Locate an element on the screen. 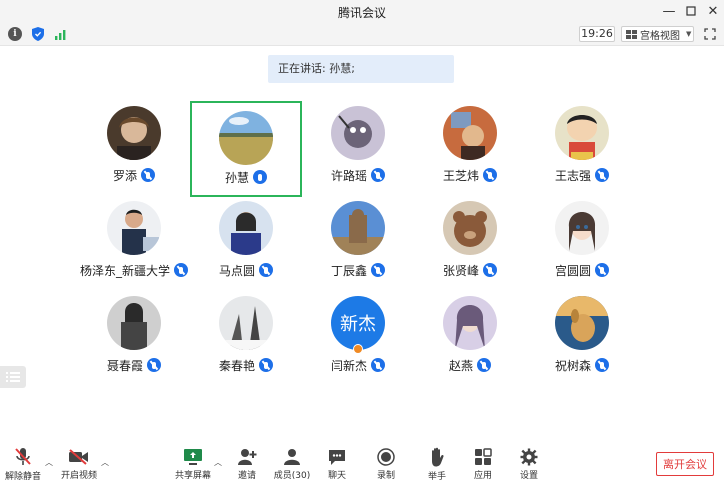 The width and height of the screenshot is (724, 483). title-bar: 腾讯会议 — ✕ is located at coordinates (362, 11).